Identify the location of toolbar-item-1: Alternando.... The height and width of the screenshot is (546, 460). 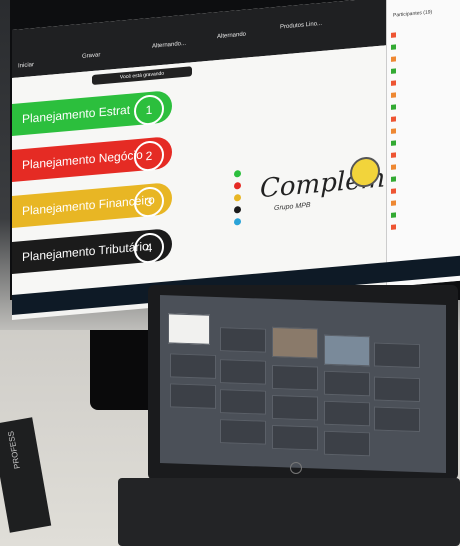
(169, 45).